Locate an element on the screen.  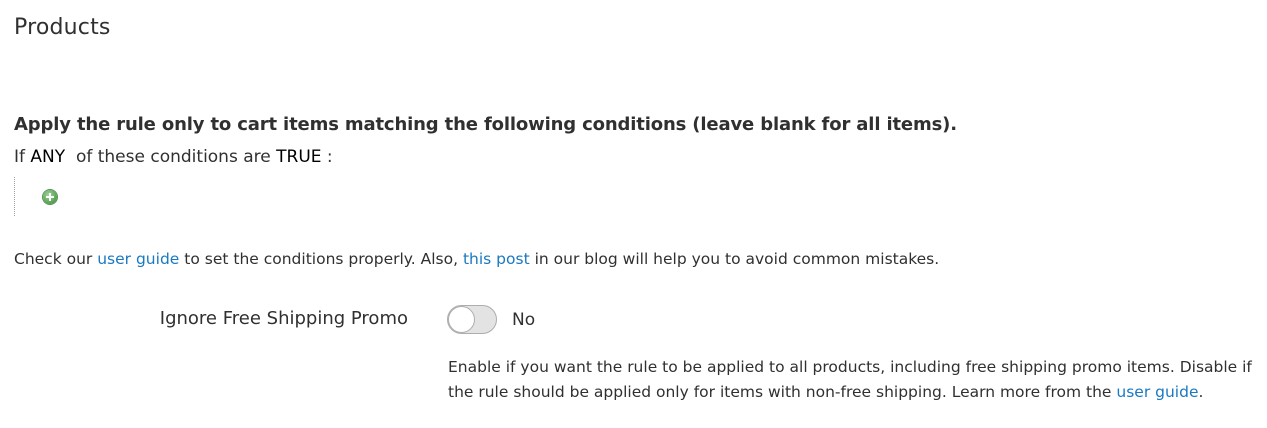
toggle-knob is located at coordinates (461, 319).